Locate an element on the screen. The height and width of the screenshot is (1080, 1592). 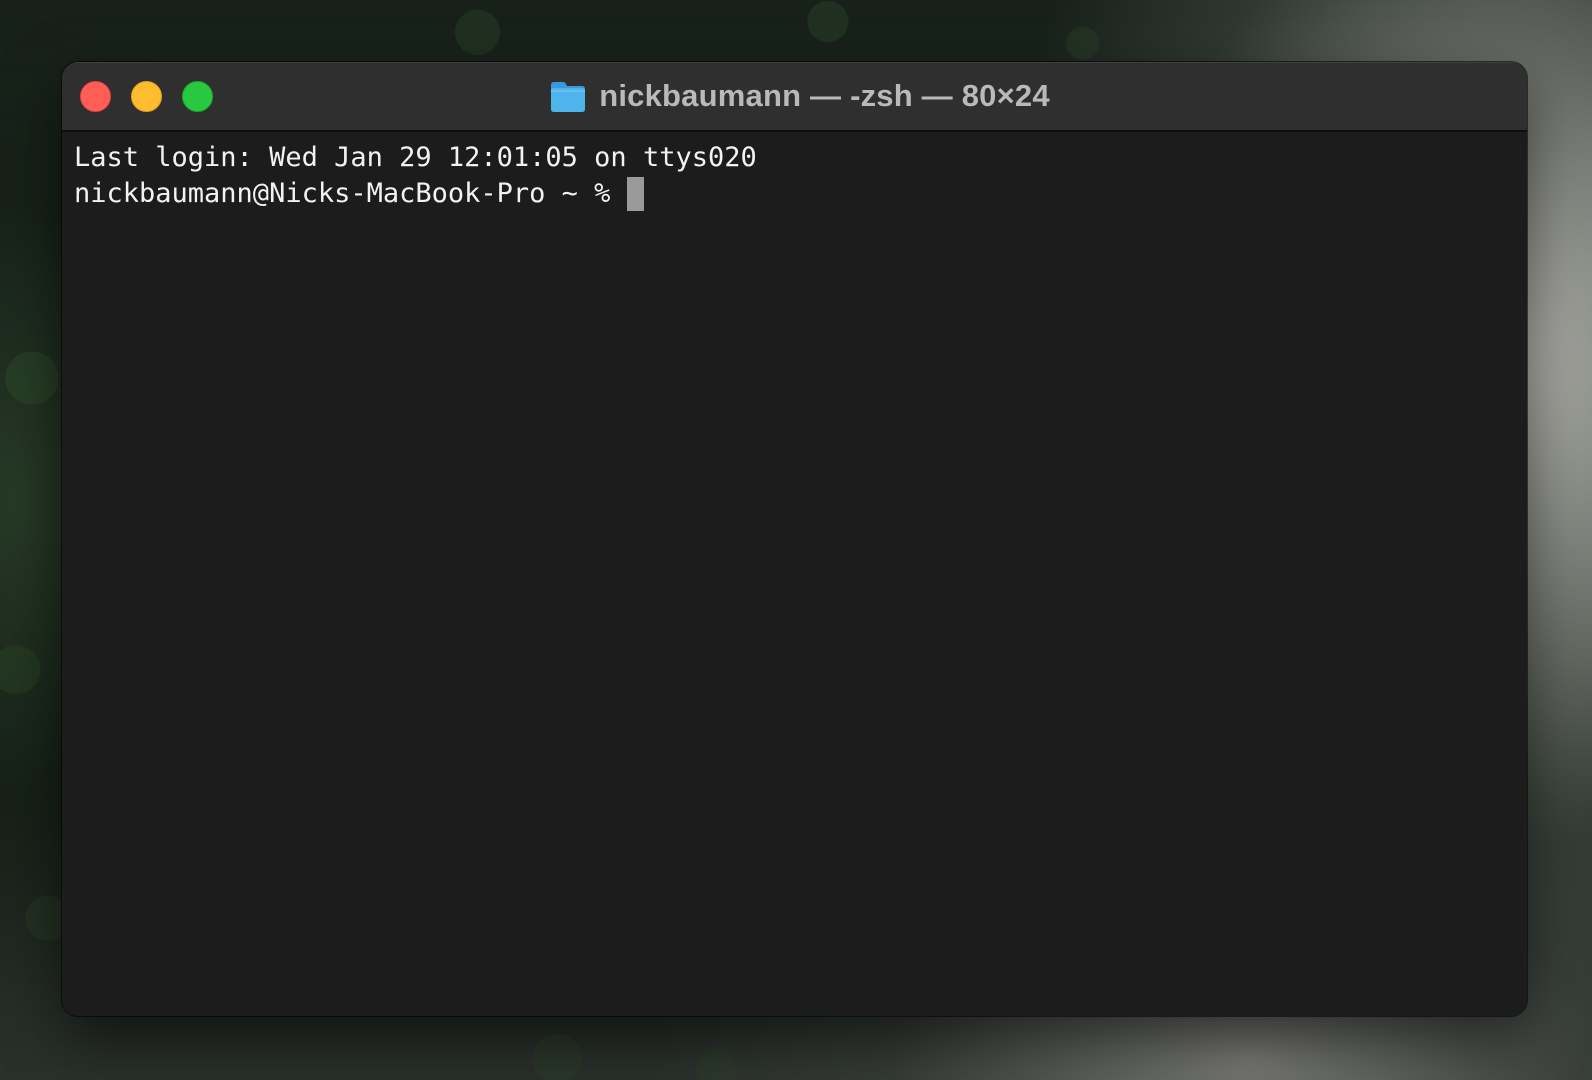
shell-prompt: nickbaumann@Nicks-MacBook-Pro ~ % is located at coordinates (350, 193).